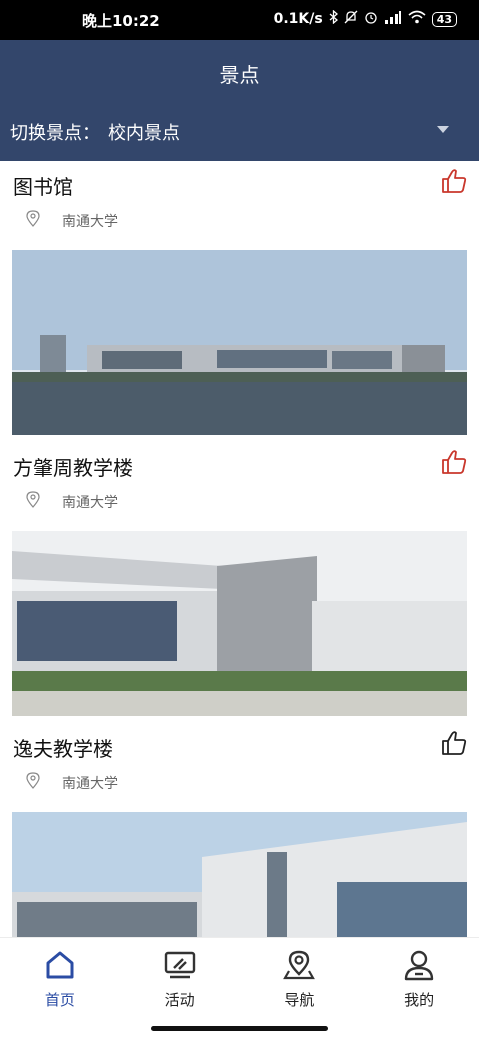  What do you see at coordinates (73, 468) in the screenshot?
I see `spot-name: 方肇周教学楼` at bounding box center [73, 468].